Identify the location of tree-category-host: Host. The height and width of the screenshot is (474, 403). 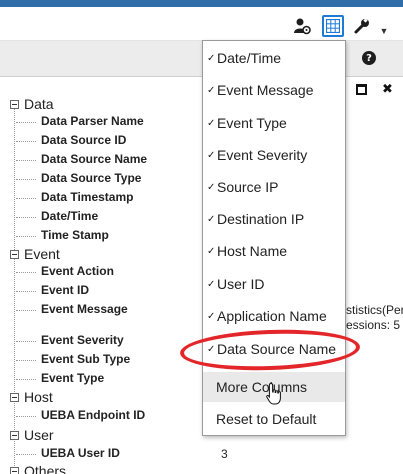
(31, 397).